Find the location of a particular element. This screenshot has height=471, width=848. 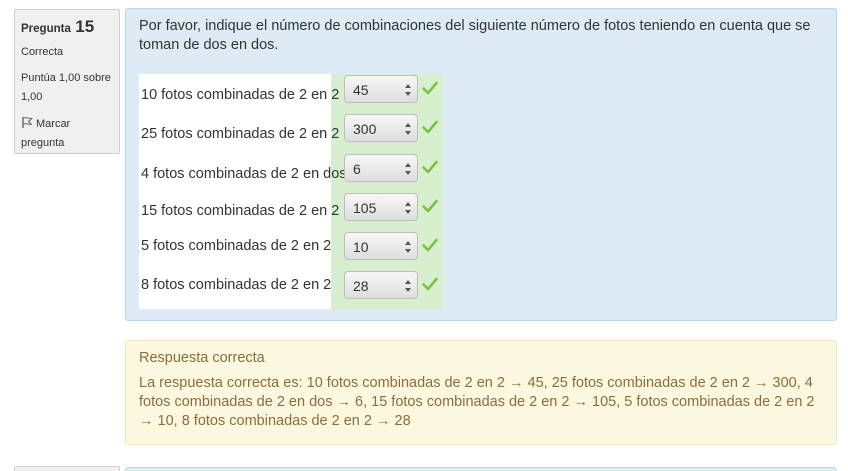

matching-row: 5 fotos combinadas de 2 en 2 10 is located at coordinates (291, 250).